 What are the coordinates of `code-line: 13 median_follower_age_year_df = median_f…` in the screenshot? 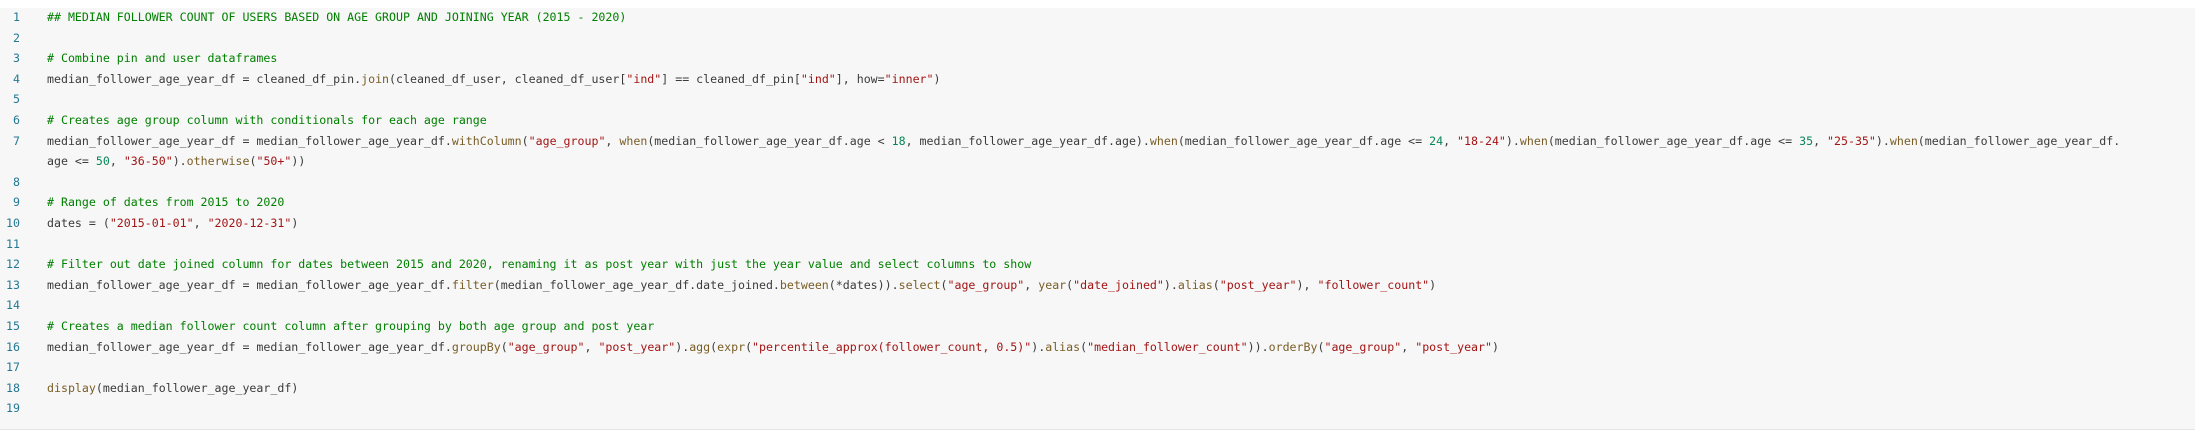 It's located at (1097, 285).